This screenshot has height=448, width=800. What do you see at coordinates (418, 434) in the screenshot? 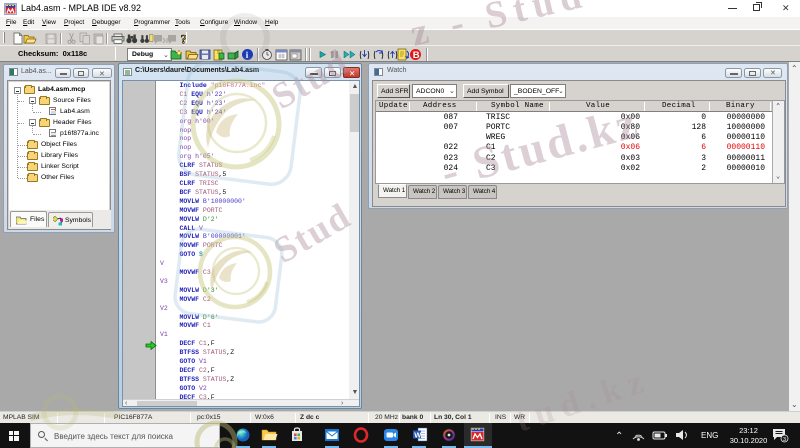
I see `svg-text: W` at bounding box center [418, 434].